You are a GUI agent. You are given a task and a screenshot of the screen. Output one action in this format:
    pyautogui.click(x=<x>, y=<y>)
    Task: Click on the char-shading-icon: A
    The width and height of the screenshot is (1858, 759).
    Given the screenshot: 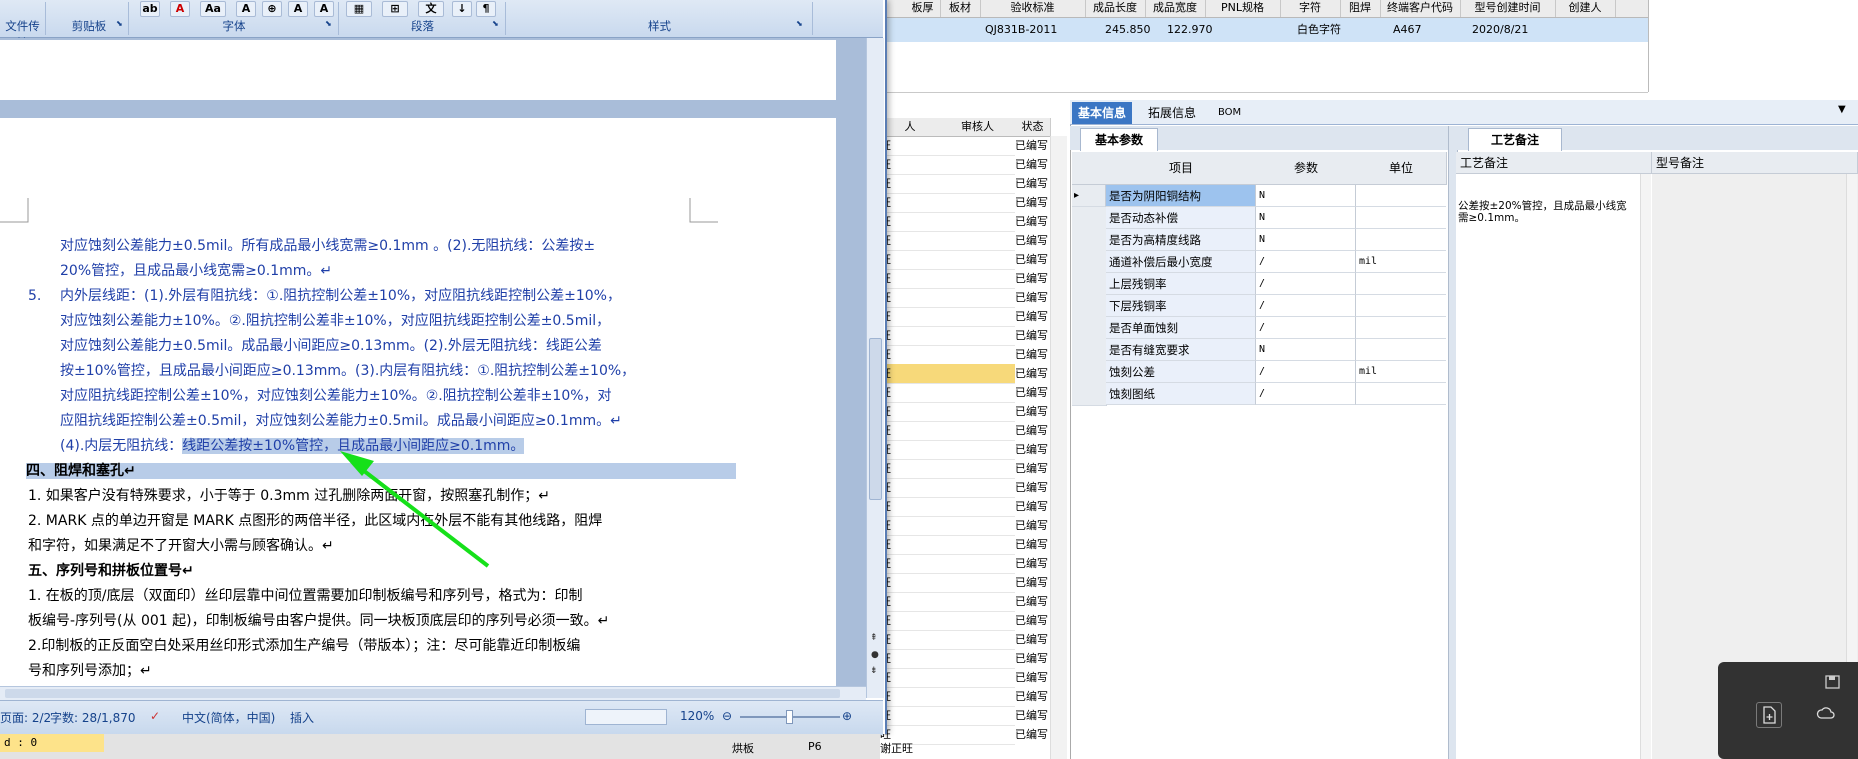 What is the action you would take?
    pyautogui.click(x=246, y=9)
    